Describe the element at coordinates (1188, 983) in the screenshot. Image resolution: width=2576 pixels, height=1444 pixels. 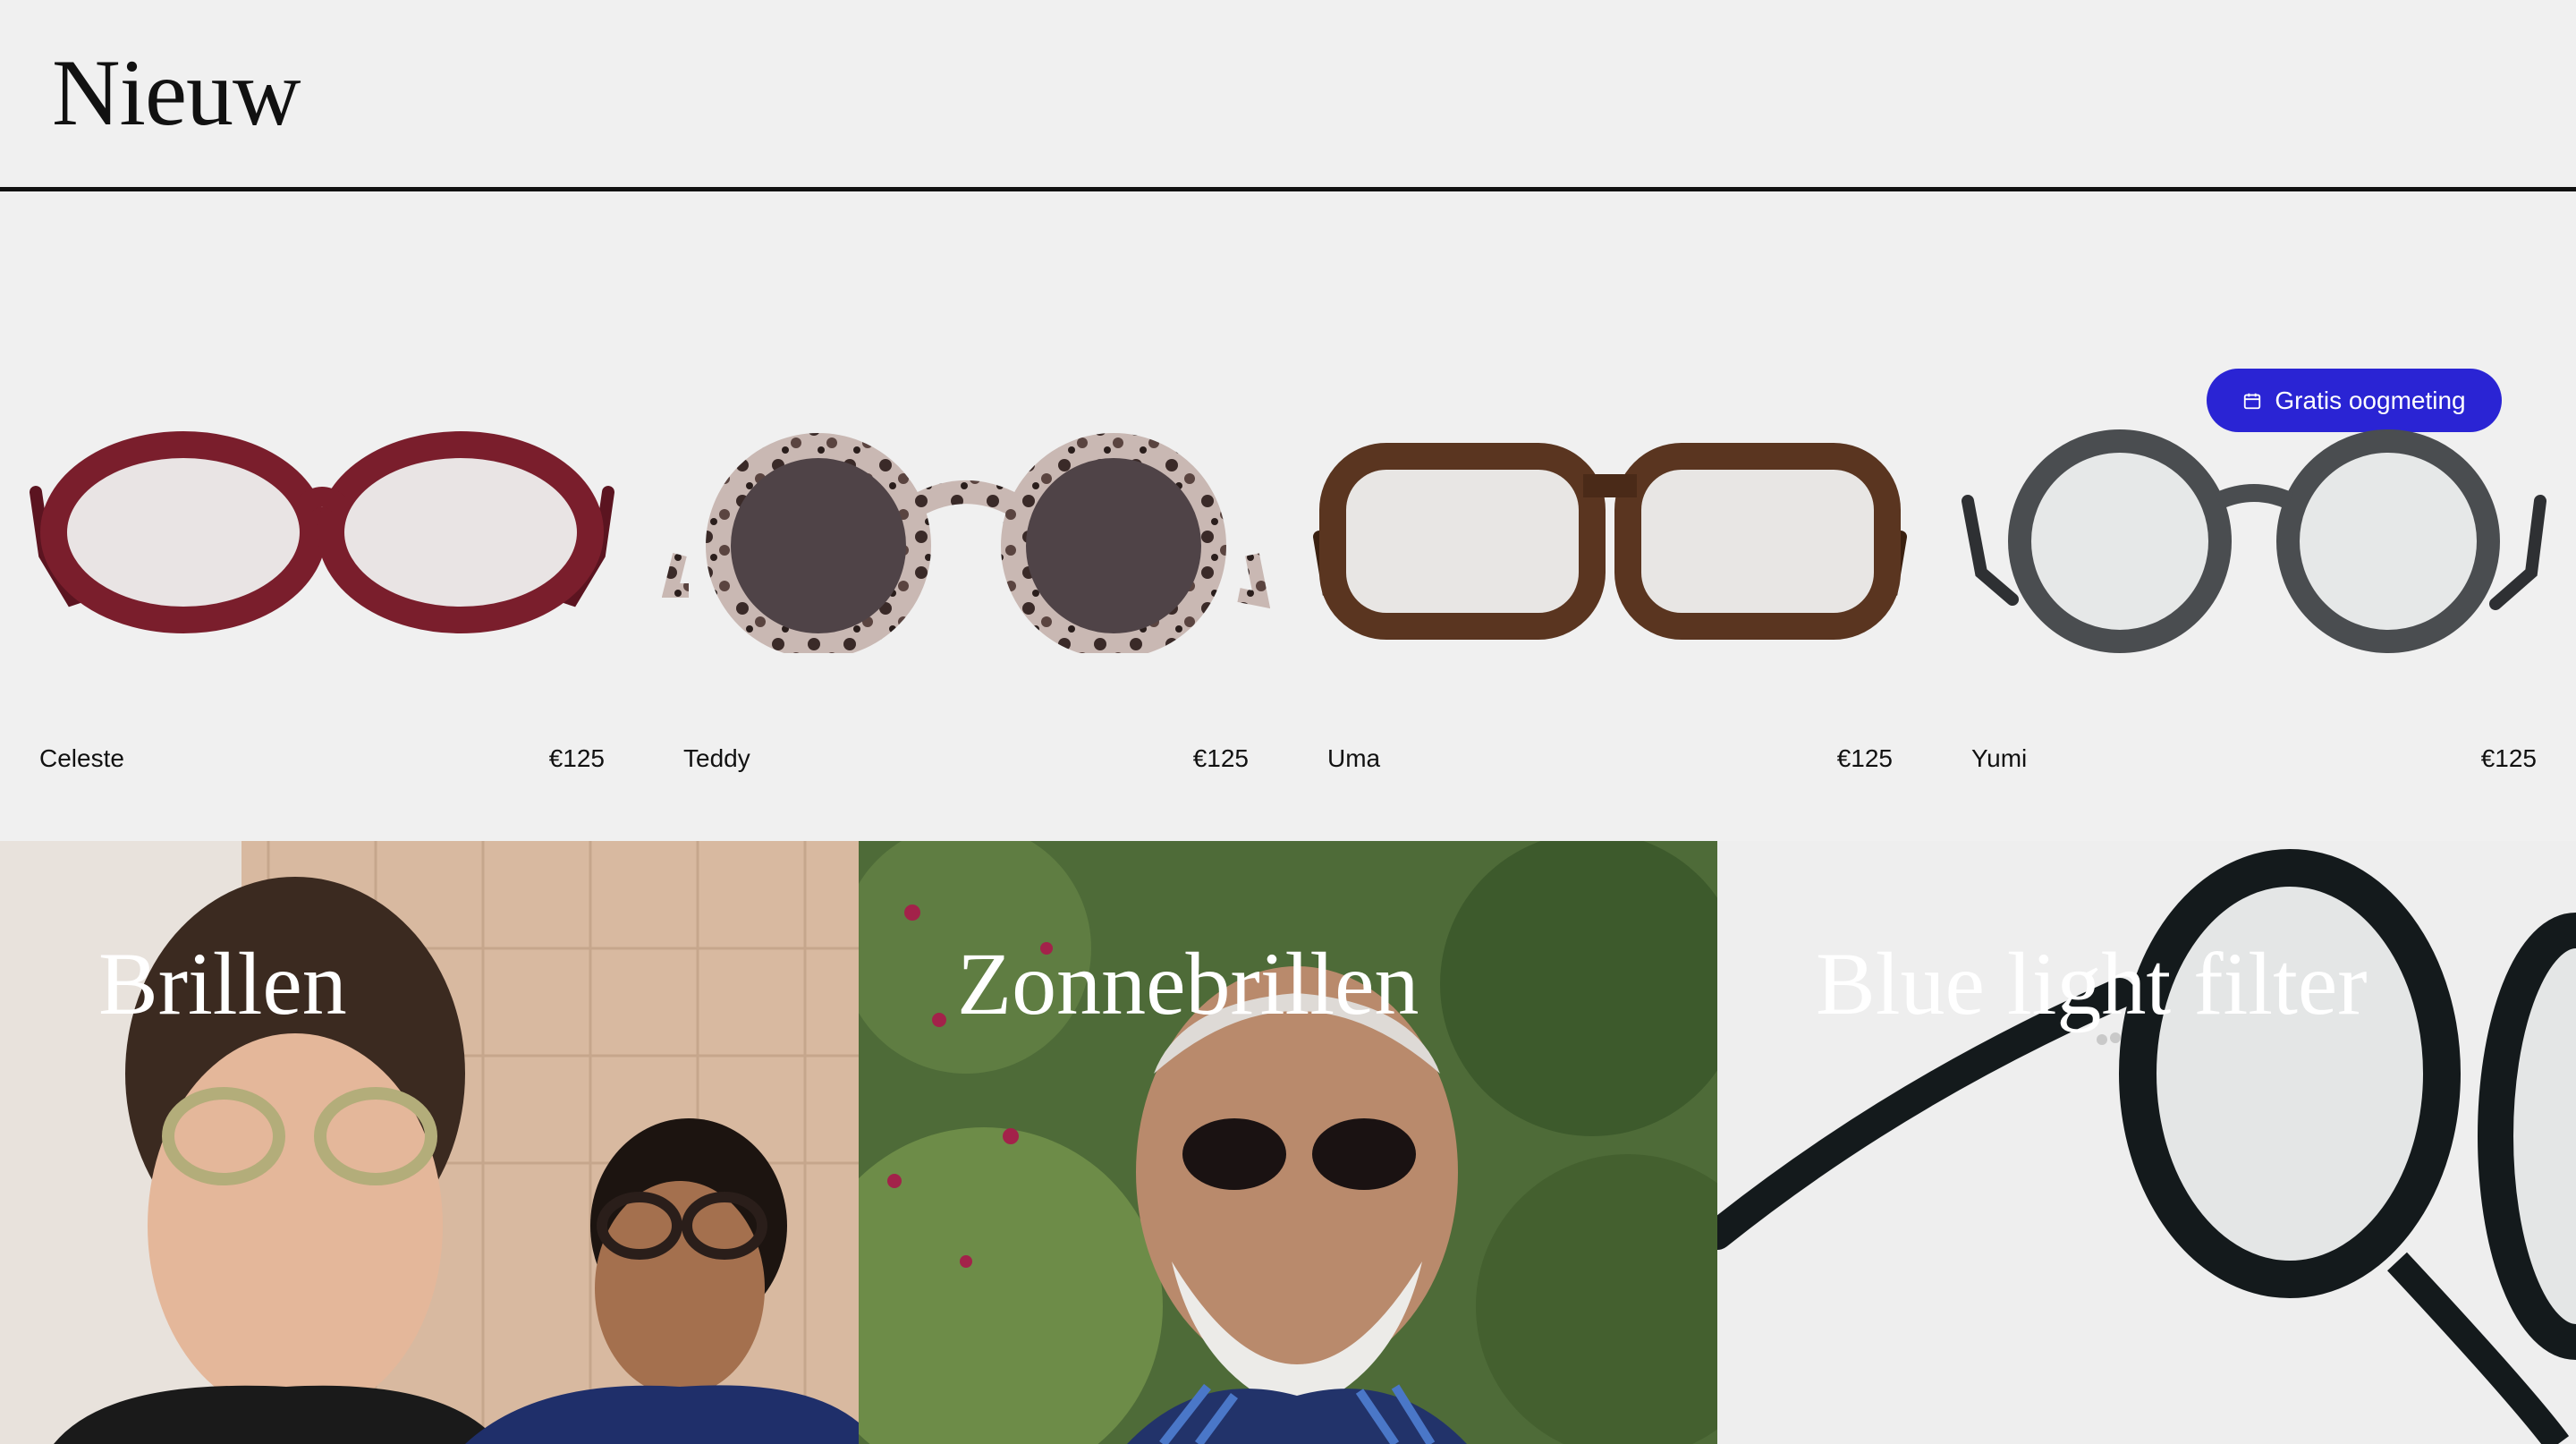
I see `category-label: Zonnebrillen` at that location.